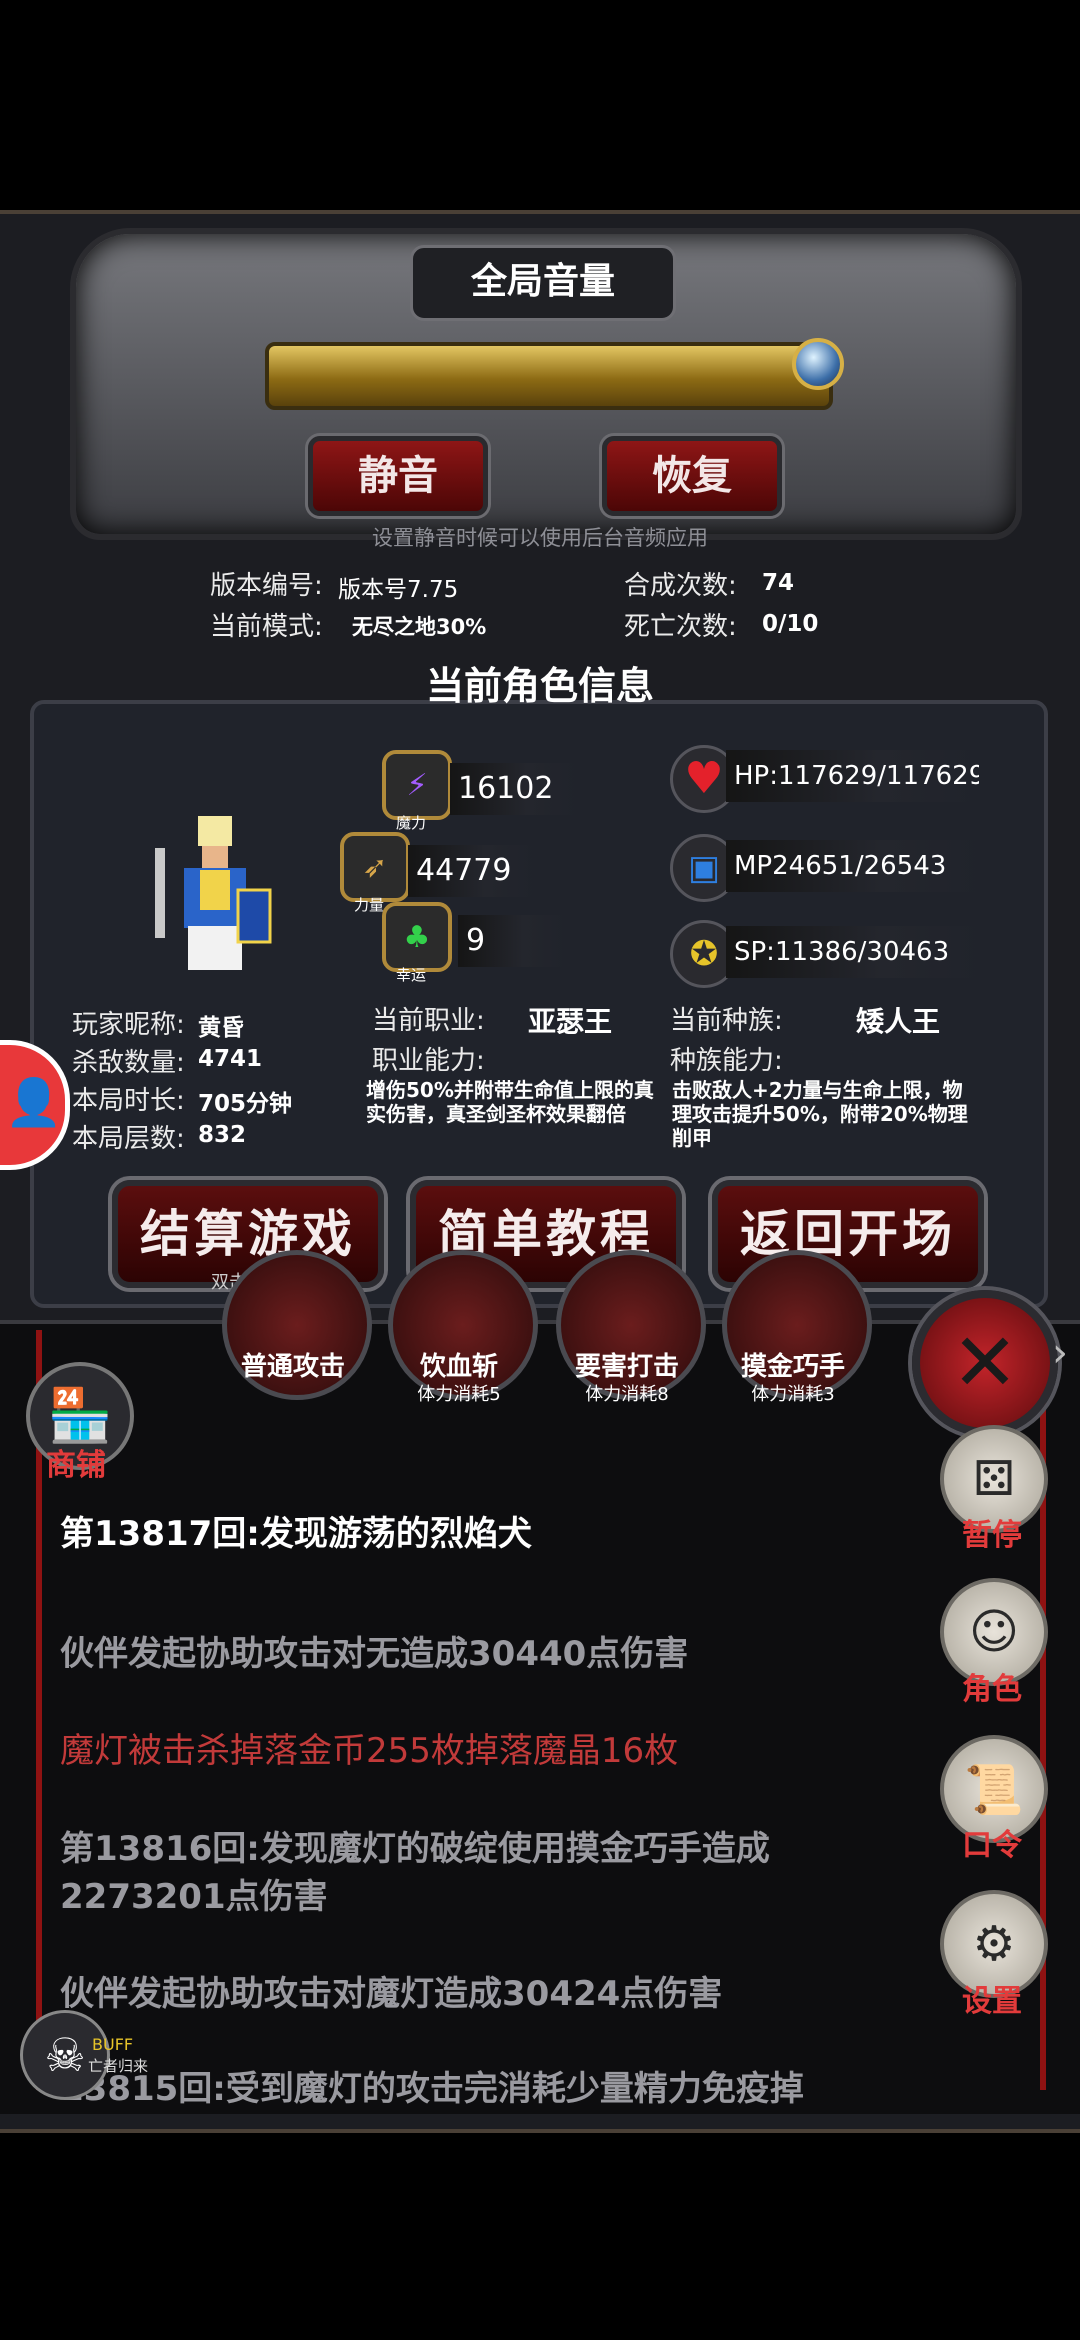 This screenshot has height=2340, width=1080. What do you see at coordinates (374, 1654) in the screenshot?
I see `log-line: 伙伴发起协助攻击对无造成30440点伤害` at bounding box center [374, 1654].